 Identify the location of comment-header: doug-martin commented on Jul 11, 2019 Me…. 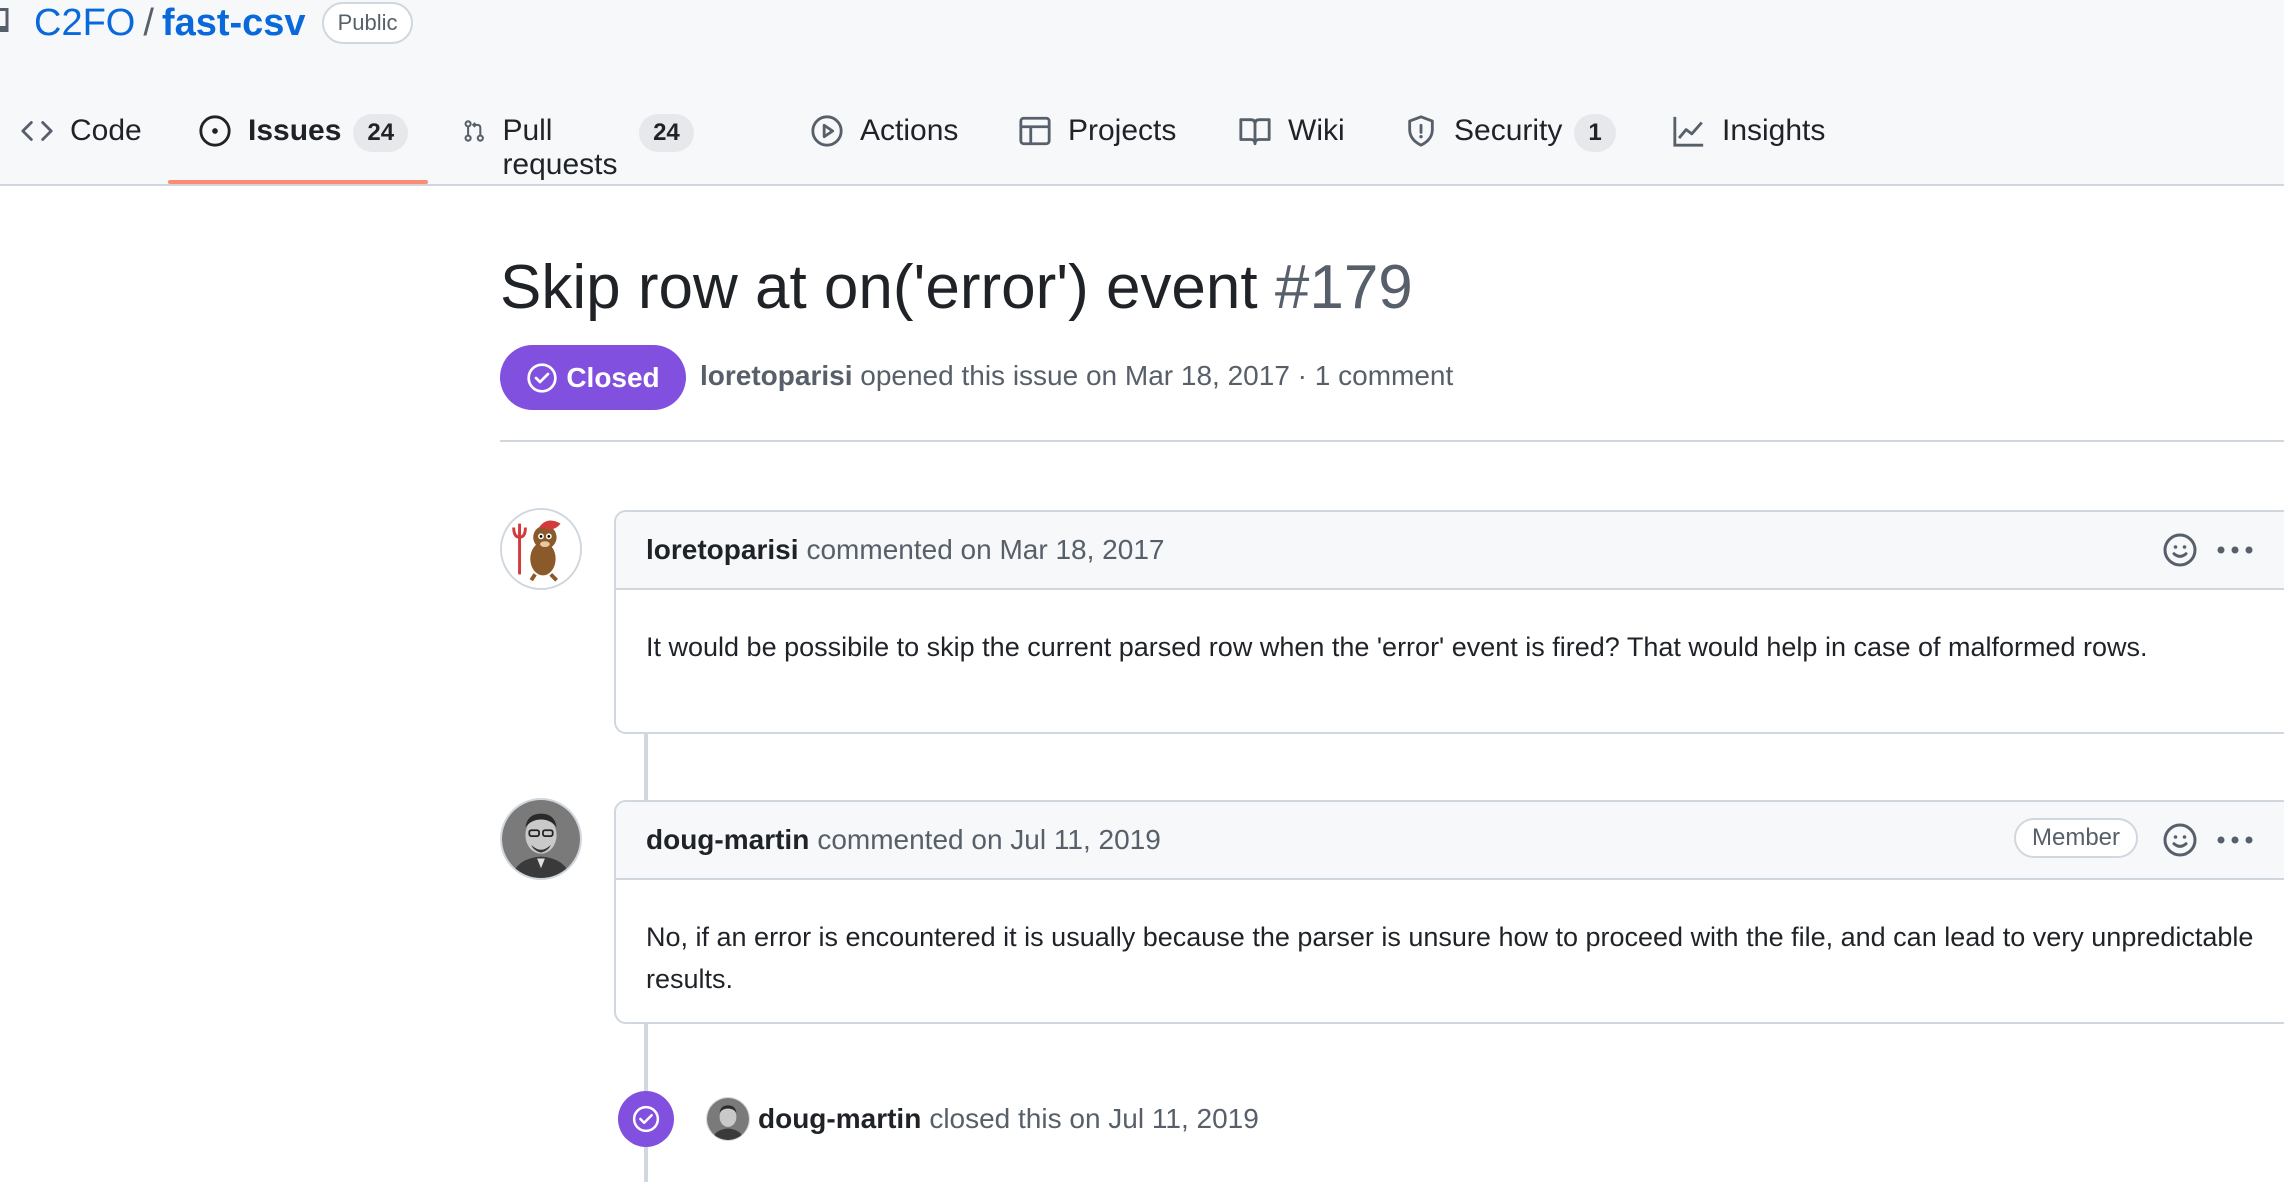
(1450, 841).